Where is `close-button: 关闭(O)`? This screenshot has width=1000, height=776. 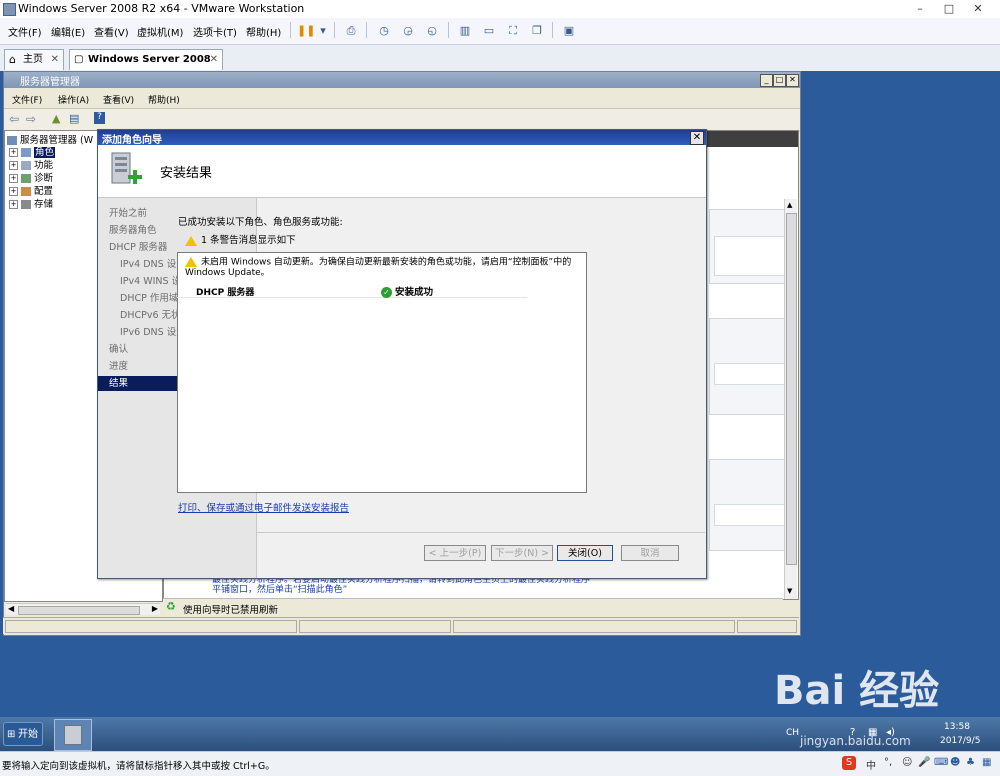 close-button: 关闭(O) is located at coordinates (585, 553).